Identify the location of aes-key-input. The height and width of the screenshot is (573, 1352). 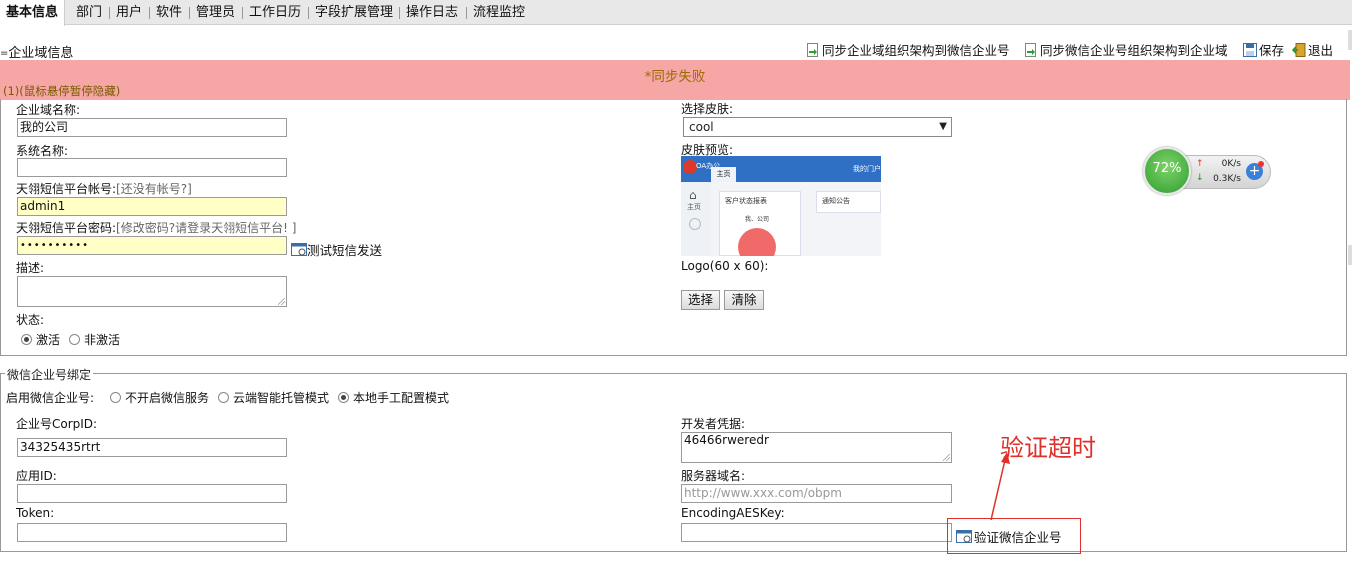
(816, 532).